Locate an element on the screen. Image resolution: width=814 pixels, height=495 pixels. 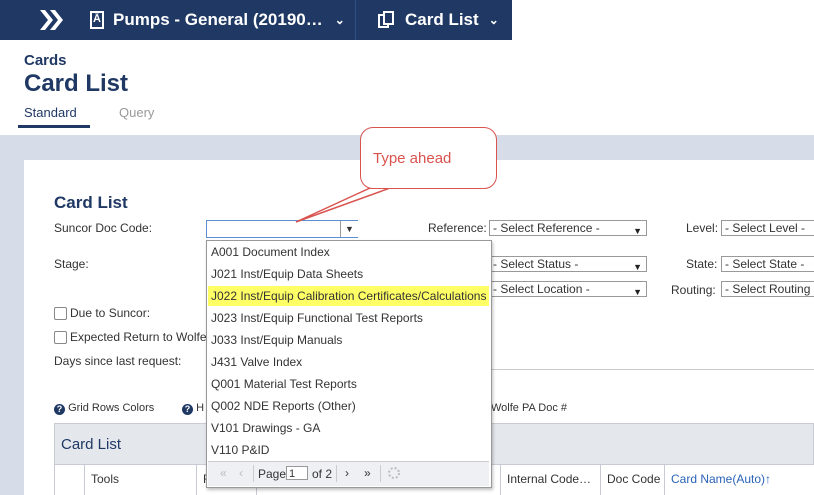
days-input is located at coordinates (651, 361).